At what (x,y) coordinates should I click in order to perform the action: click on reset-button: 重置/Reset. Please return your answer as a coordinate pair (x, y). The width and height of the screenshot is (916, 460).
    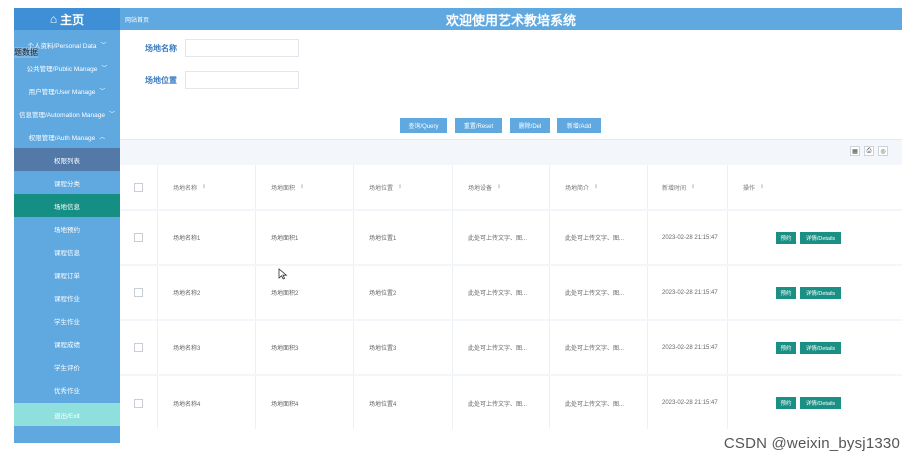
    Looking at the image, I should click on (478, 125).